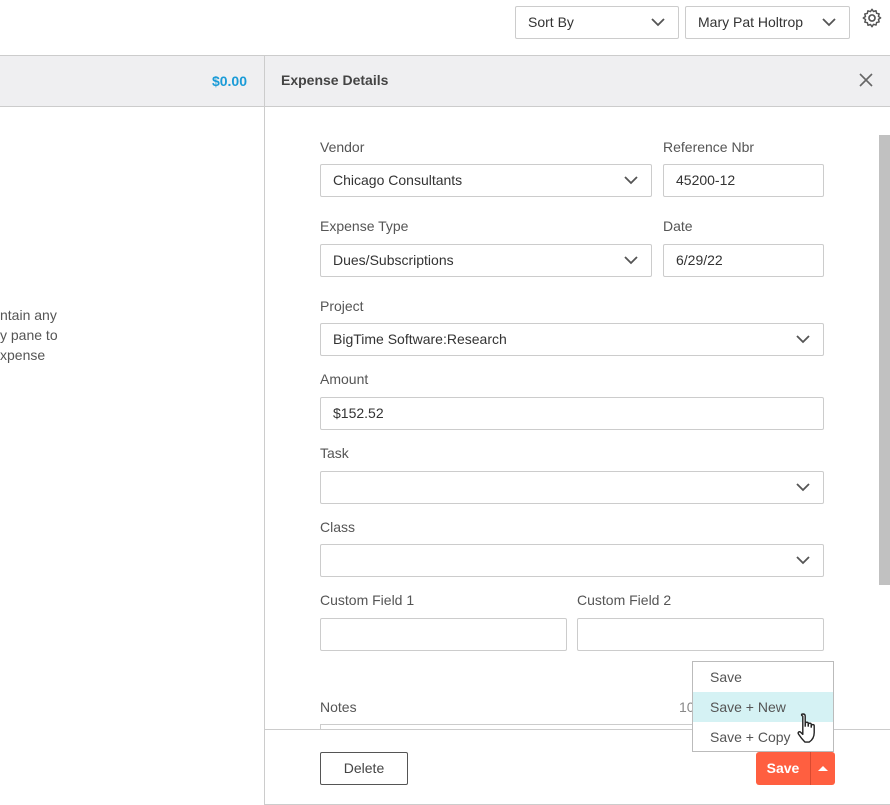 This screenshot has height=805, width=890. Describe the element at coordinates (751, 22) in the screenshot. I see `user-value: Mary Pat Holtrop` at that location.